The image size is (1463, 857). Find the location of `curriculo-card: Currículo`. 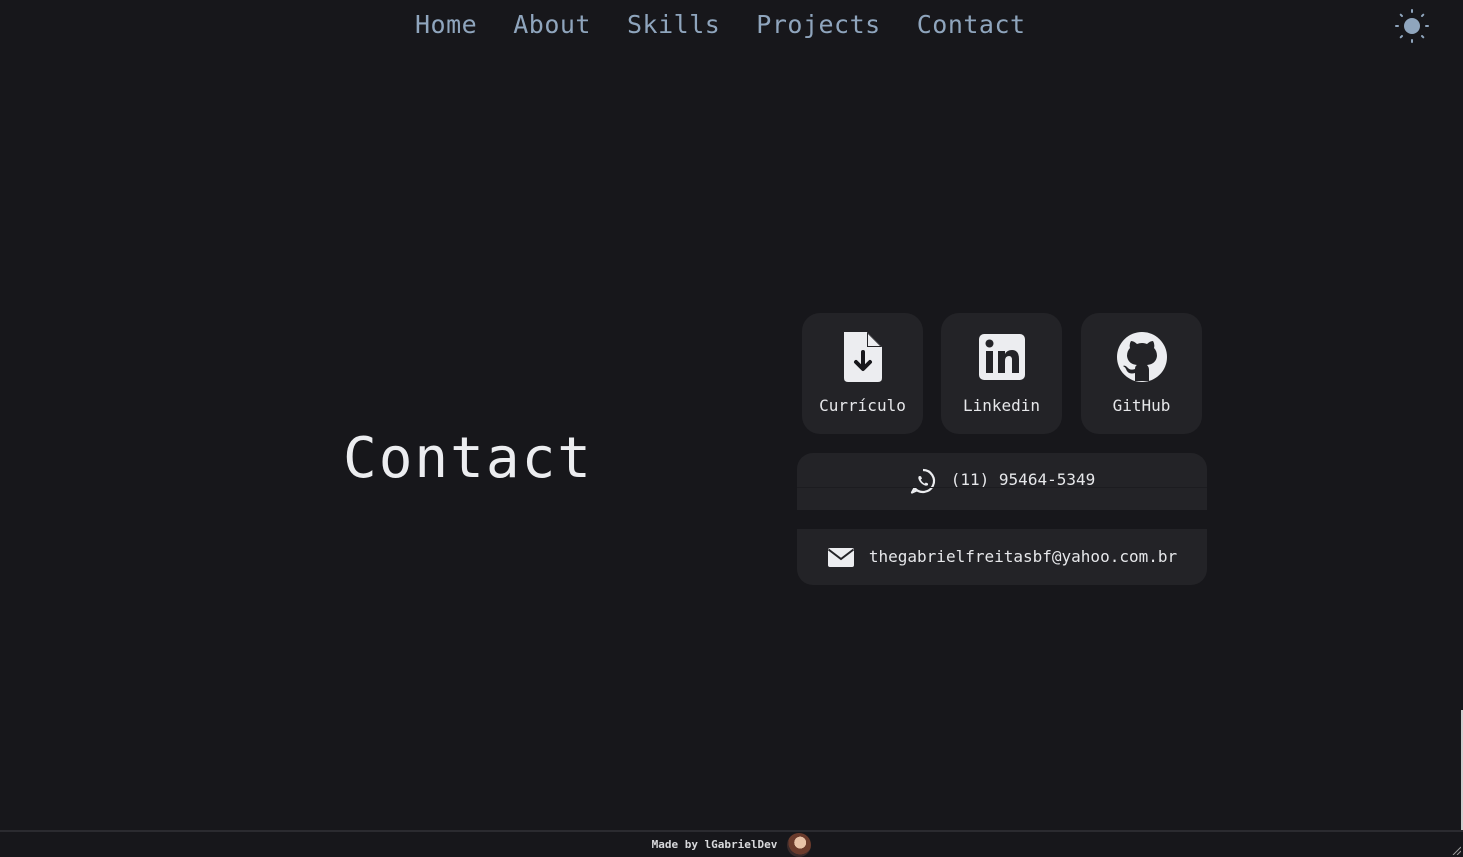

curriculo-card: Currículo is located at coordinates (862, 373).